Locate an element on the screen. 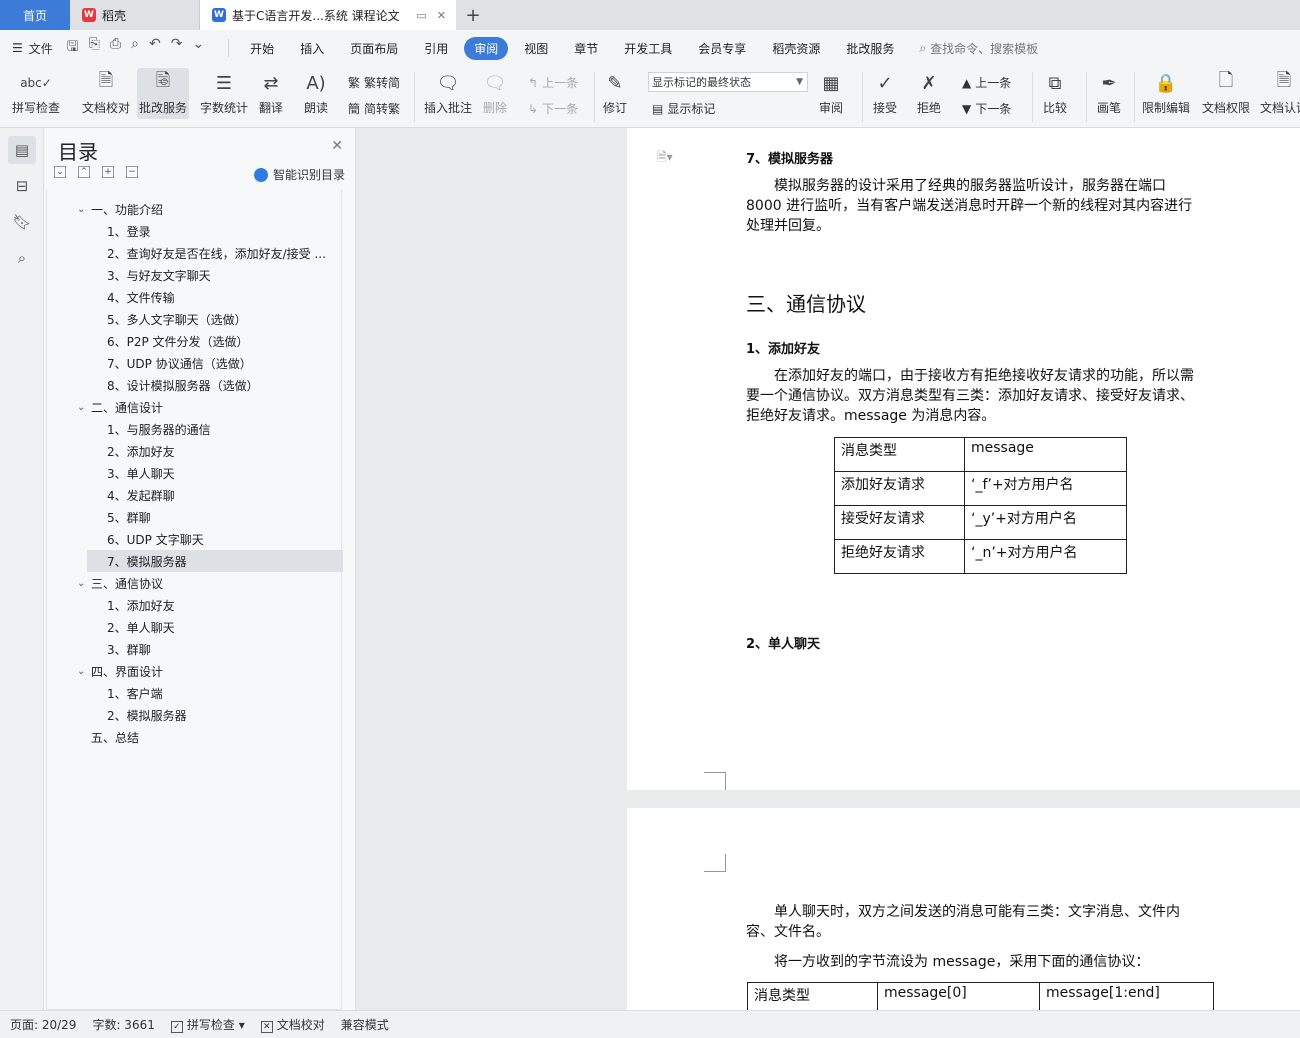  spell-check-button: abc✓ 拼写检查 is located at coordinates (36, 93).